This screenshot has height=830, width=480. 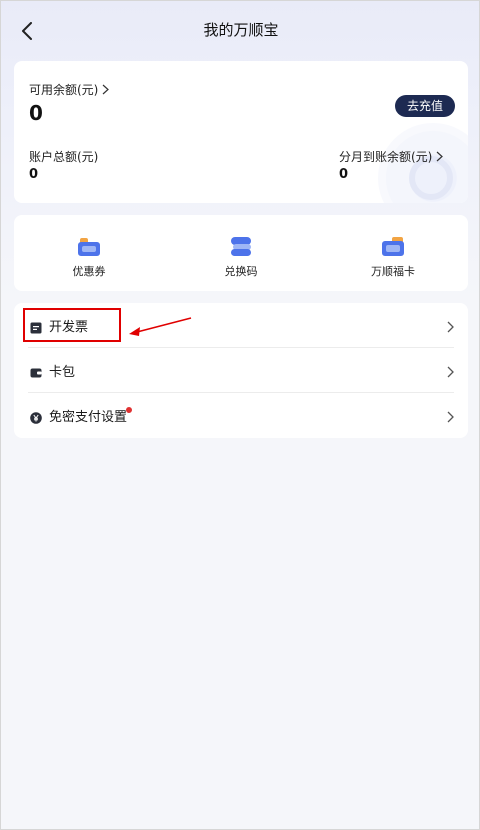 What do you see at coordinates (34, 174) in the screenshot?
I see `total-balance-value: 0` at bounding box center [34, 174].